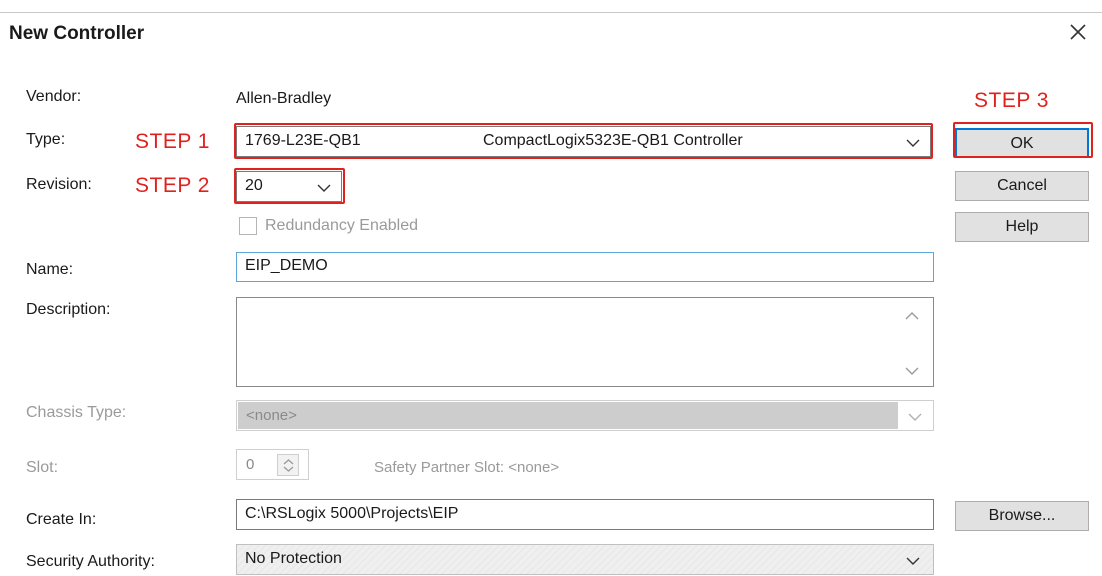 This screenshot has height=576, width=1102. What do you see at coordinates (286, 265) in the screenshot?
I see `name-value: EIP_DEMO` at bounding box center [286, 265].